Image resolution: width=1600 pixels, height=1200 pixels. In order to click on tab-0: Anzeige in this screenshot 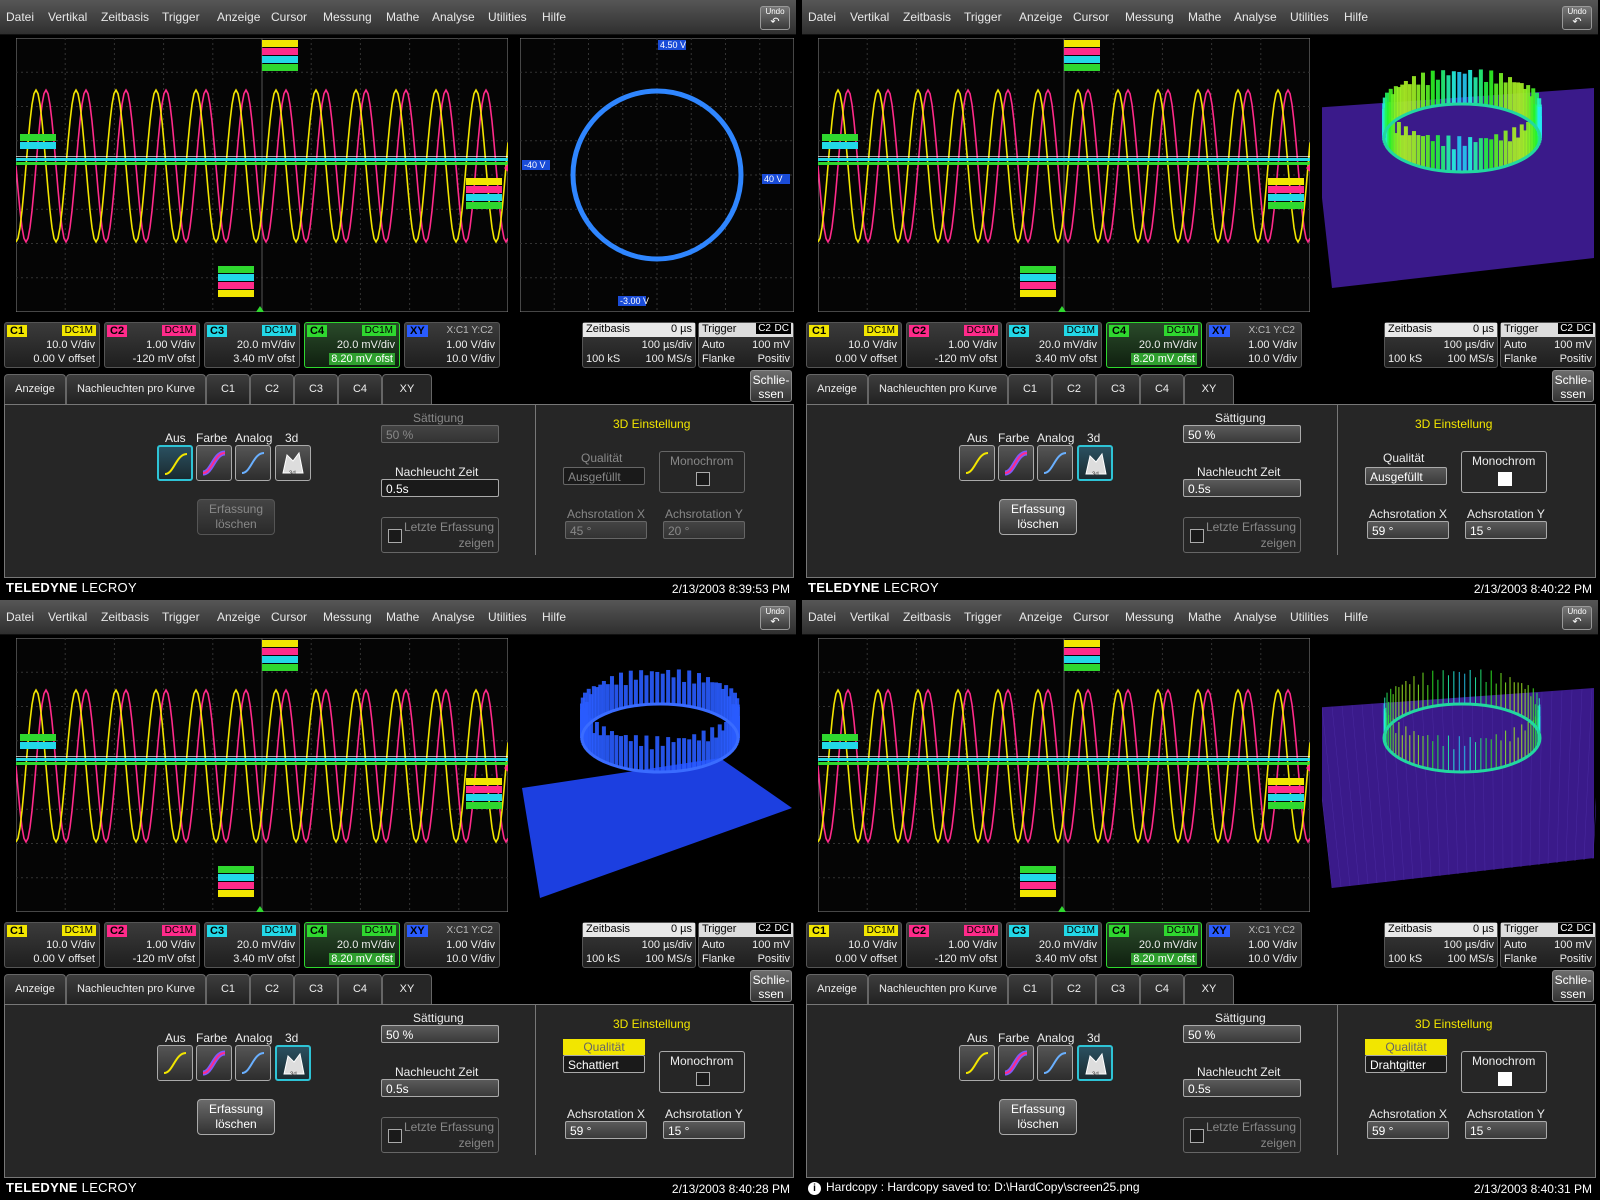, I will do `click(35, 989)`.